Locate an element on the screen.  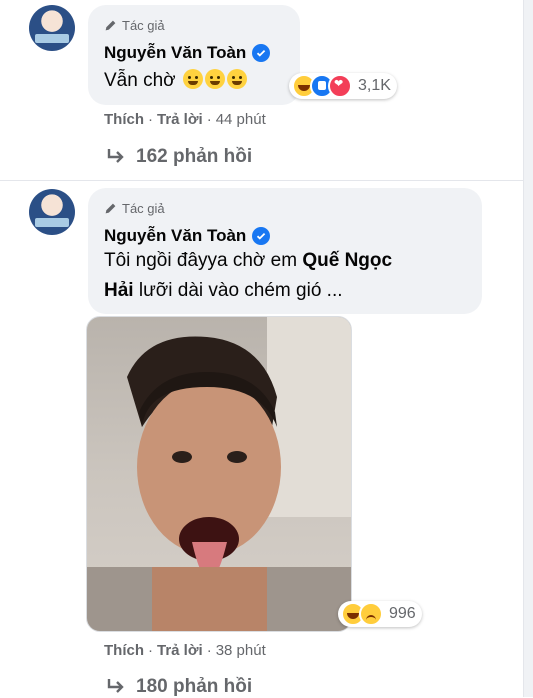
reaction-count: 3,1K is located at coordinates (374, 85).